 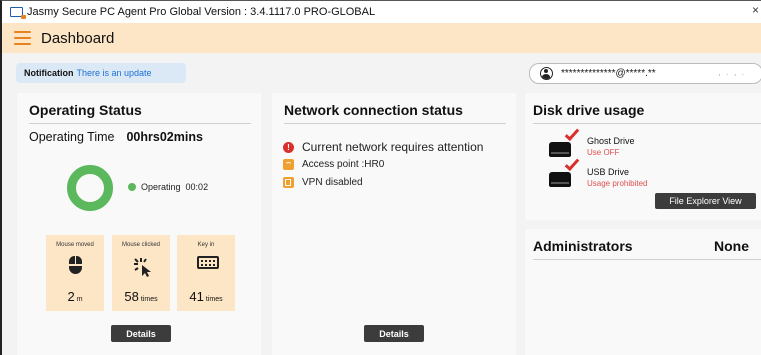 I want to click on network-warning-row: ! Current network requires attention, so click(x=383, y=147).